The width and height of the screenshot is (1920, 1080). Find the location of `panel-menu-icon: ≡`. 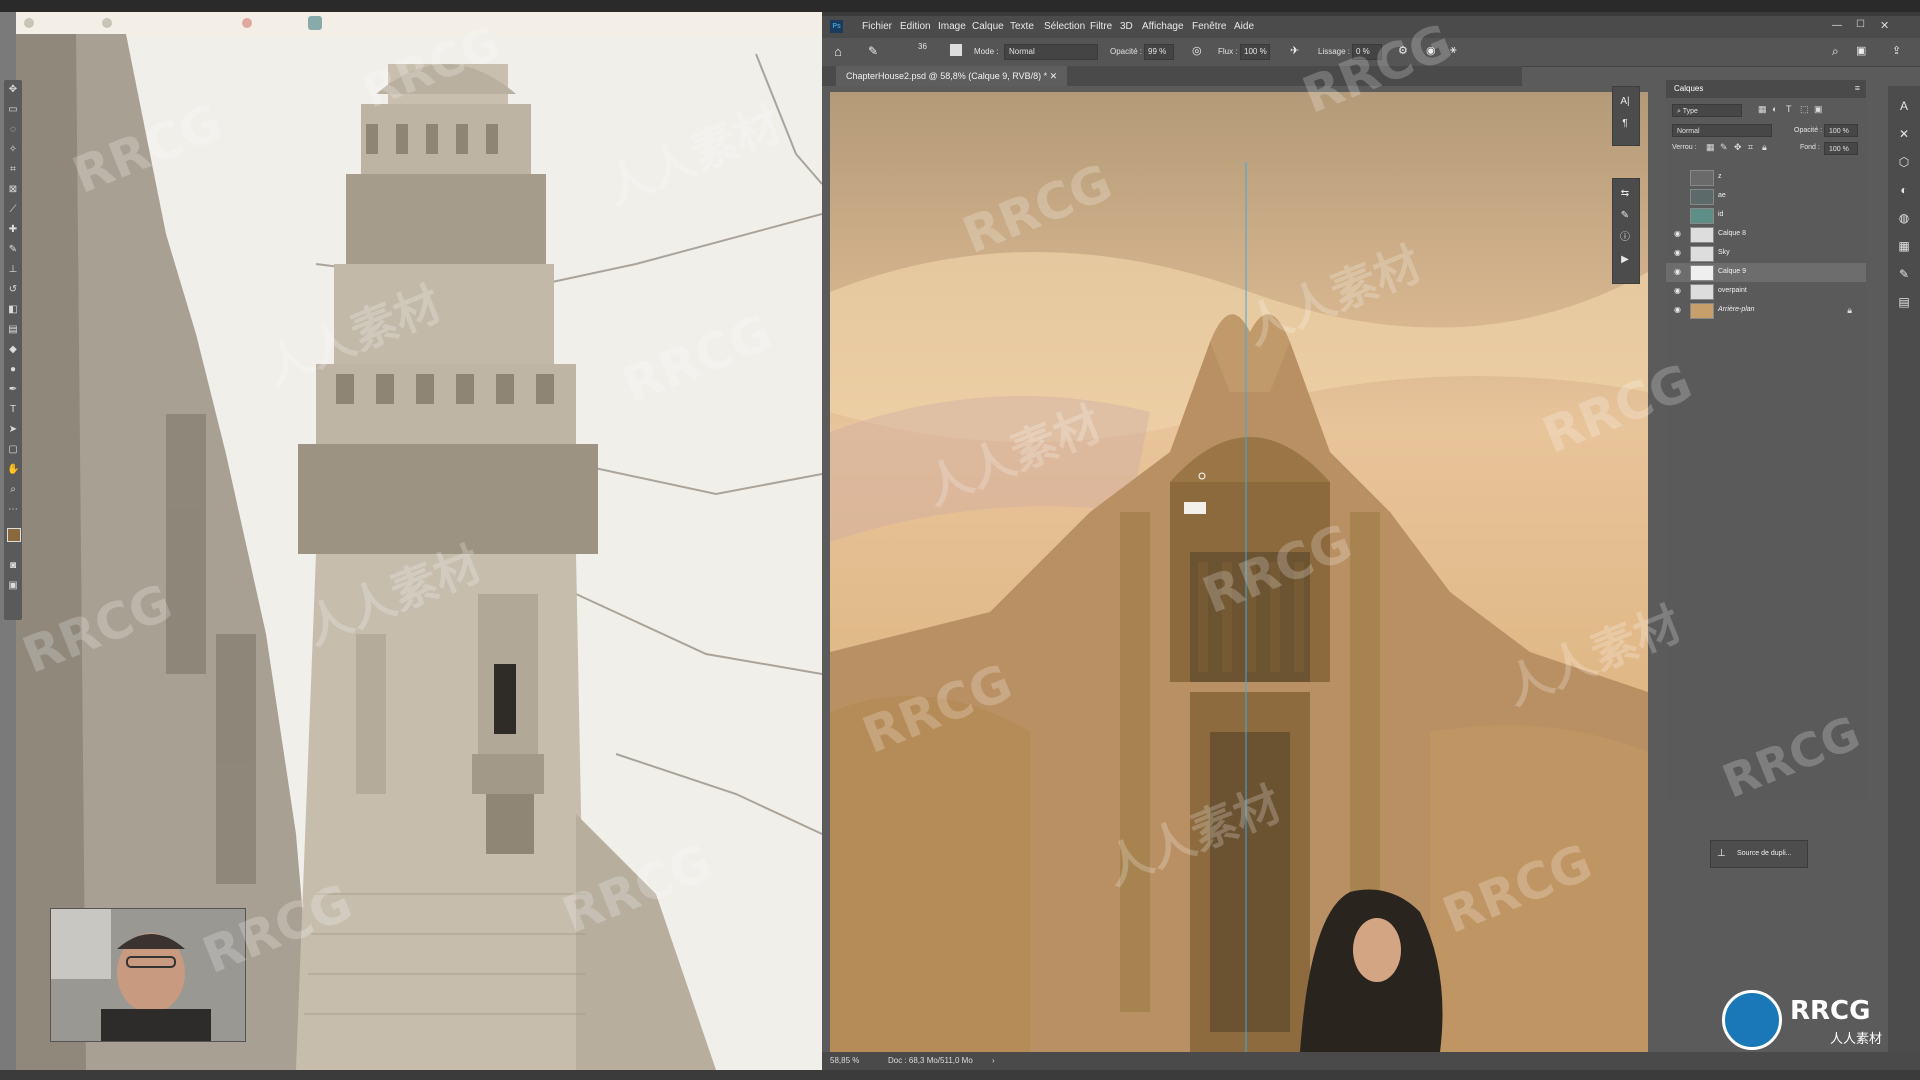

panel-menu-icon: ≡ is located at coordinates (1857, 88).